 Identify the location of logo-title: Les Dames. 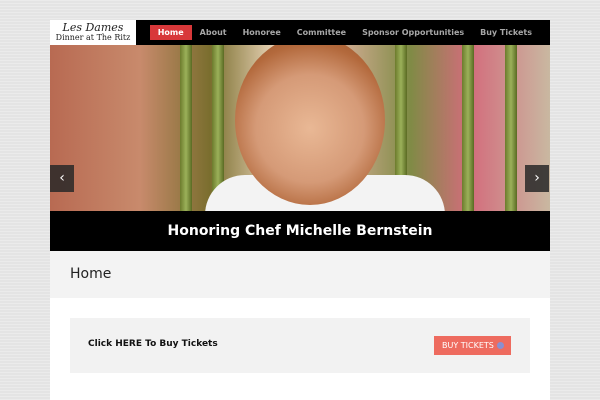
(93, 27).